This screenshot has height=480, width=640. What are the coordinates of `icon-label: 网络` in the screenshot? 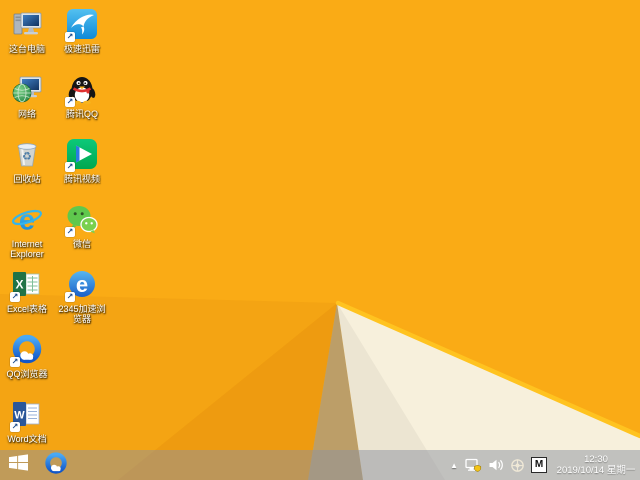 It's located at (26, 114).